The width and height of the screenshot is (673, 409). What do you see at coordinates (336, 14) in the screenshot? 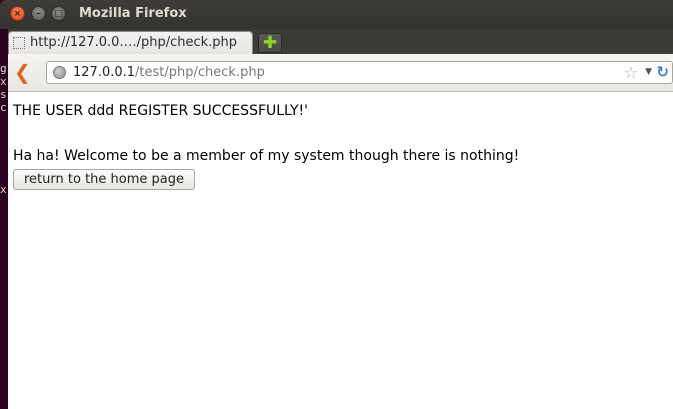
I see `title-bar: × – □ Mozilla Firefox` at bounding box center [336, 14].